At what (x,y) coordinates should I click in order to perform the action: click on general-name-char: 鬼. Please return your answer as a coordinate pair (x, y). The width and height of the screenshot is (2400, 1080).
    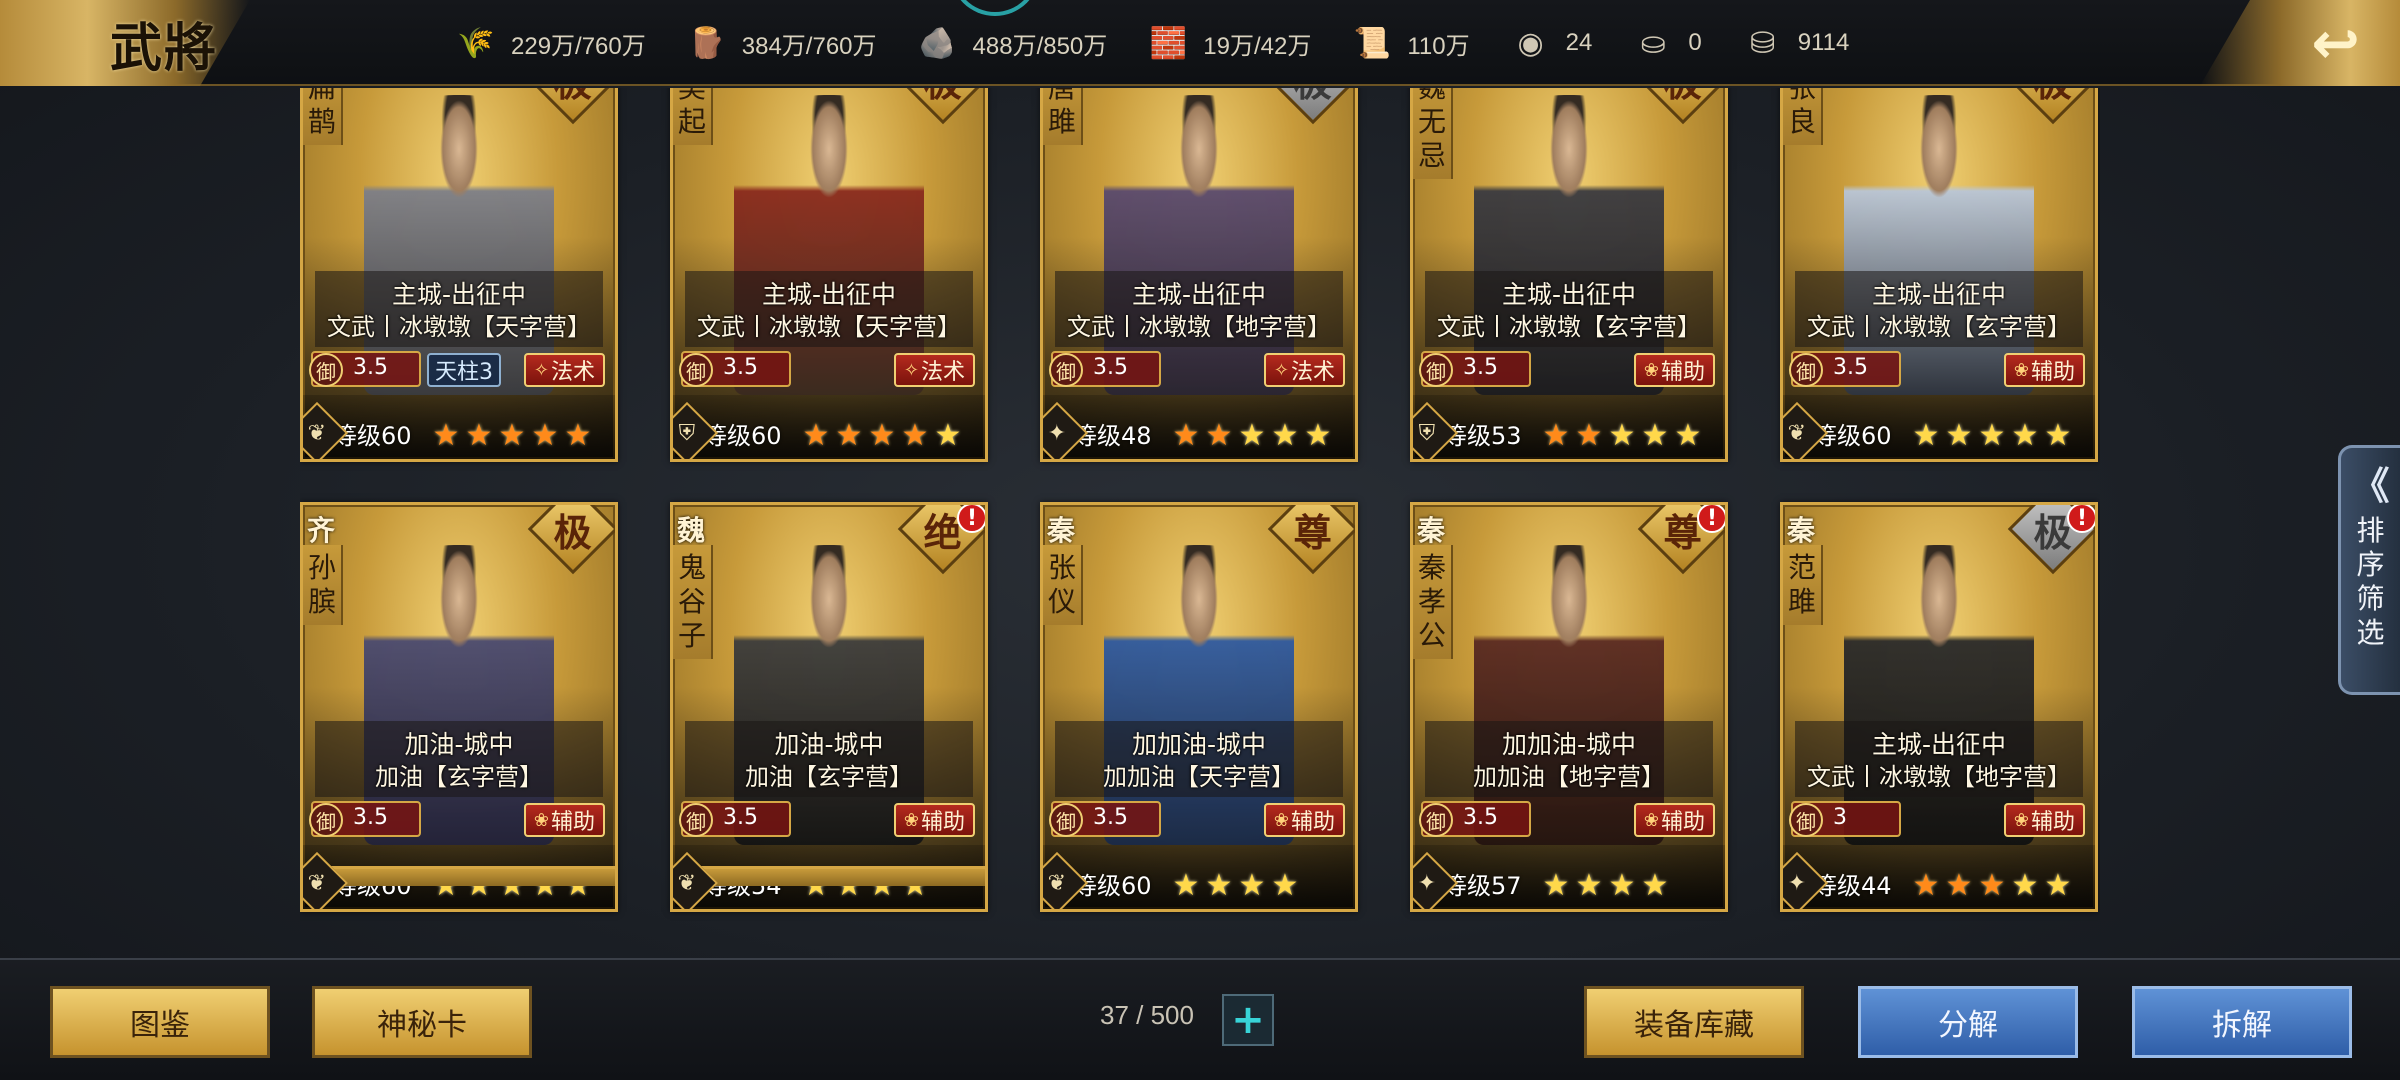
    Looking at the image, I should click on (691, 567).